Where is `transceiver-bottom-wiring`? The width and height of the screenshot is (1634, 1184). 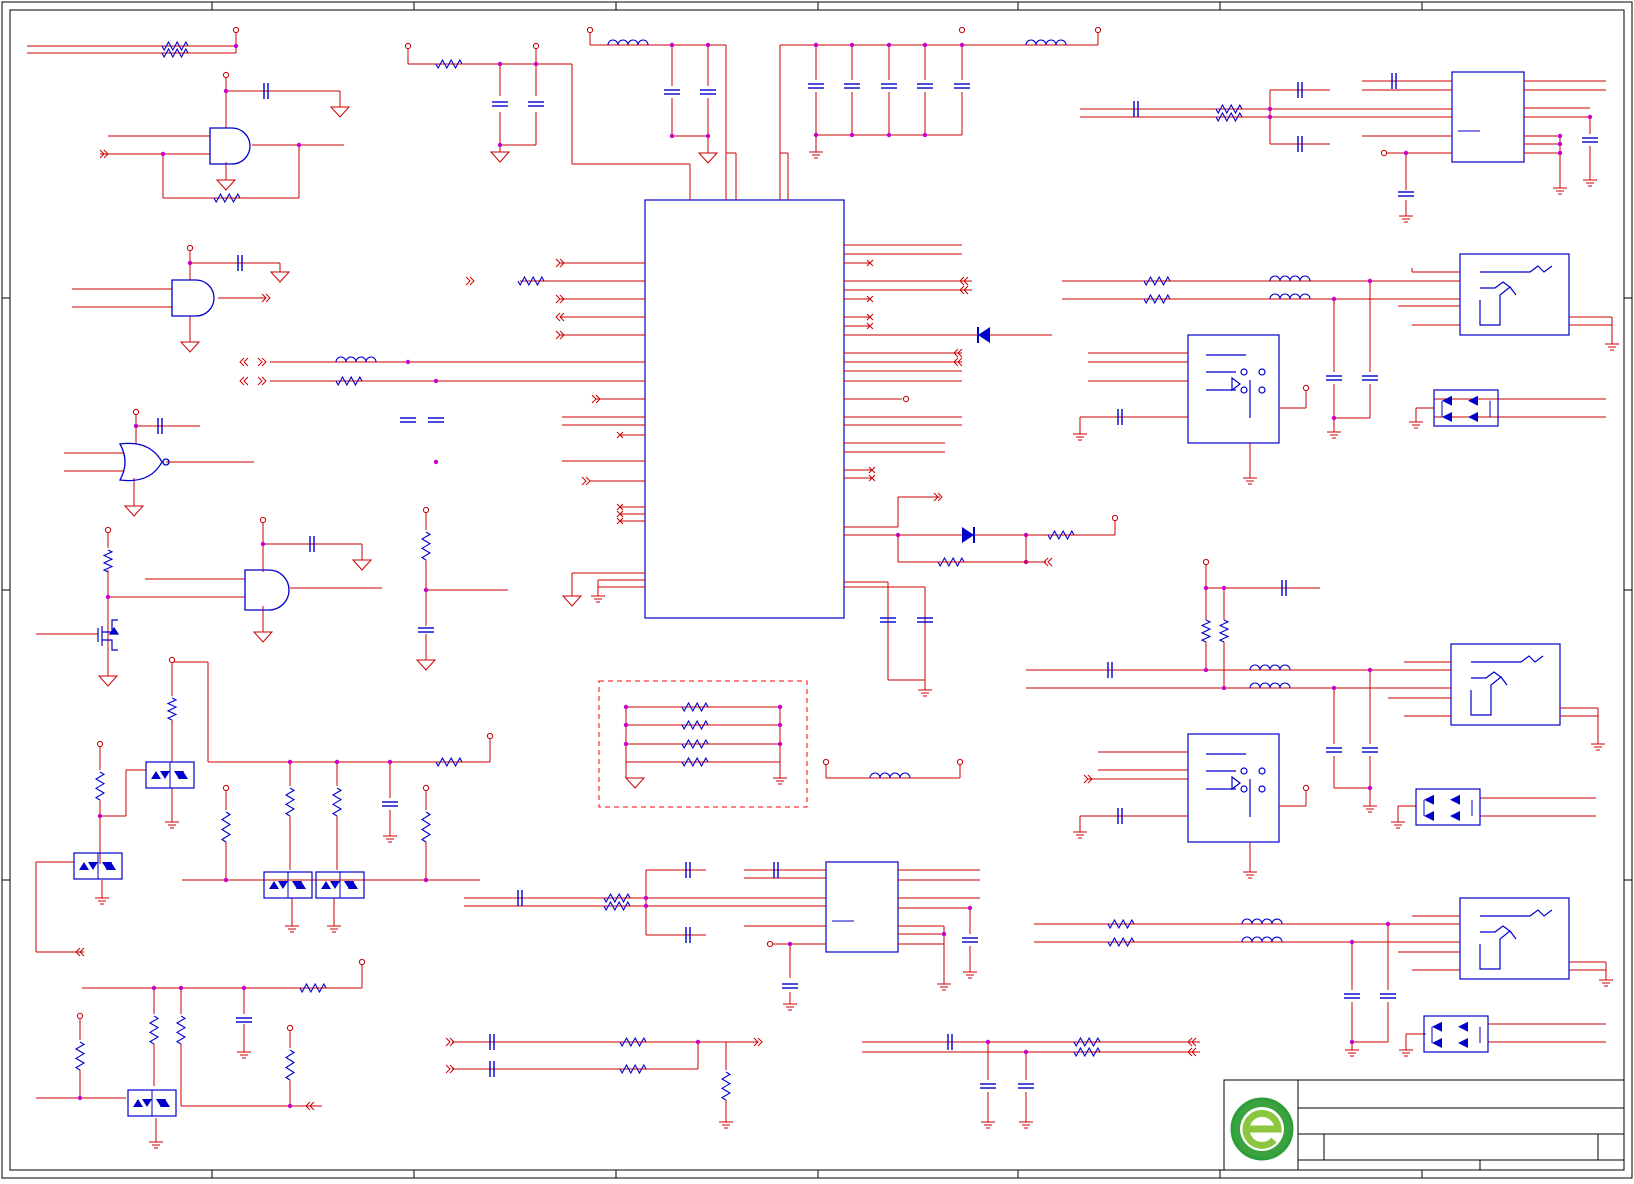 transceiver-bottom-wiring is located at coordinates (722, 936).